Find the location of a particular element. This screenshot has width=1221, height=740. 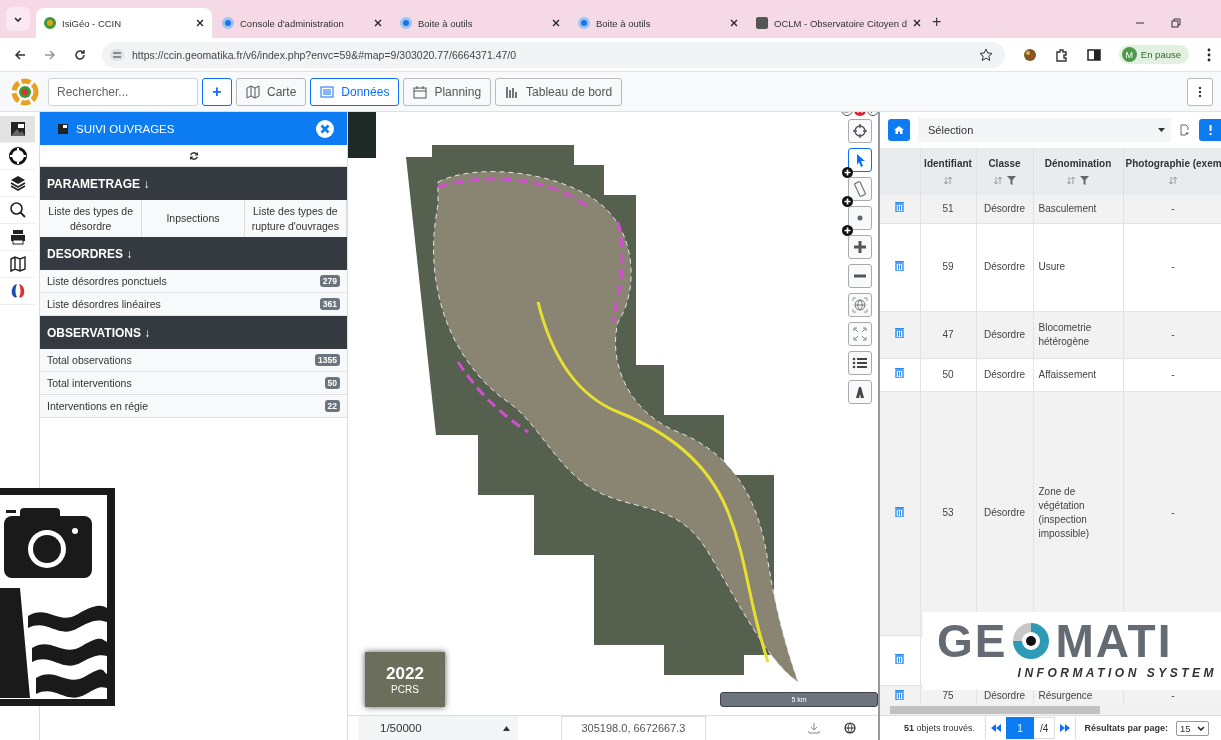

expand-icon is located at coordinates (860, 334).